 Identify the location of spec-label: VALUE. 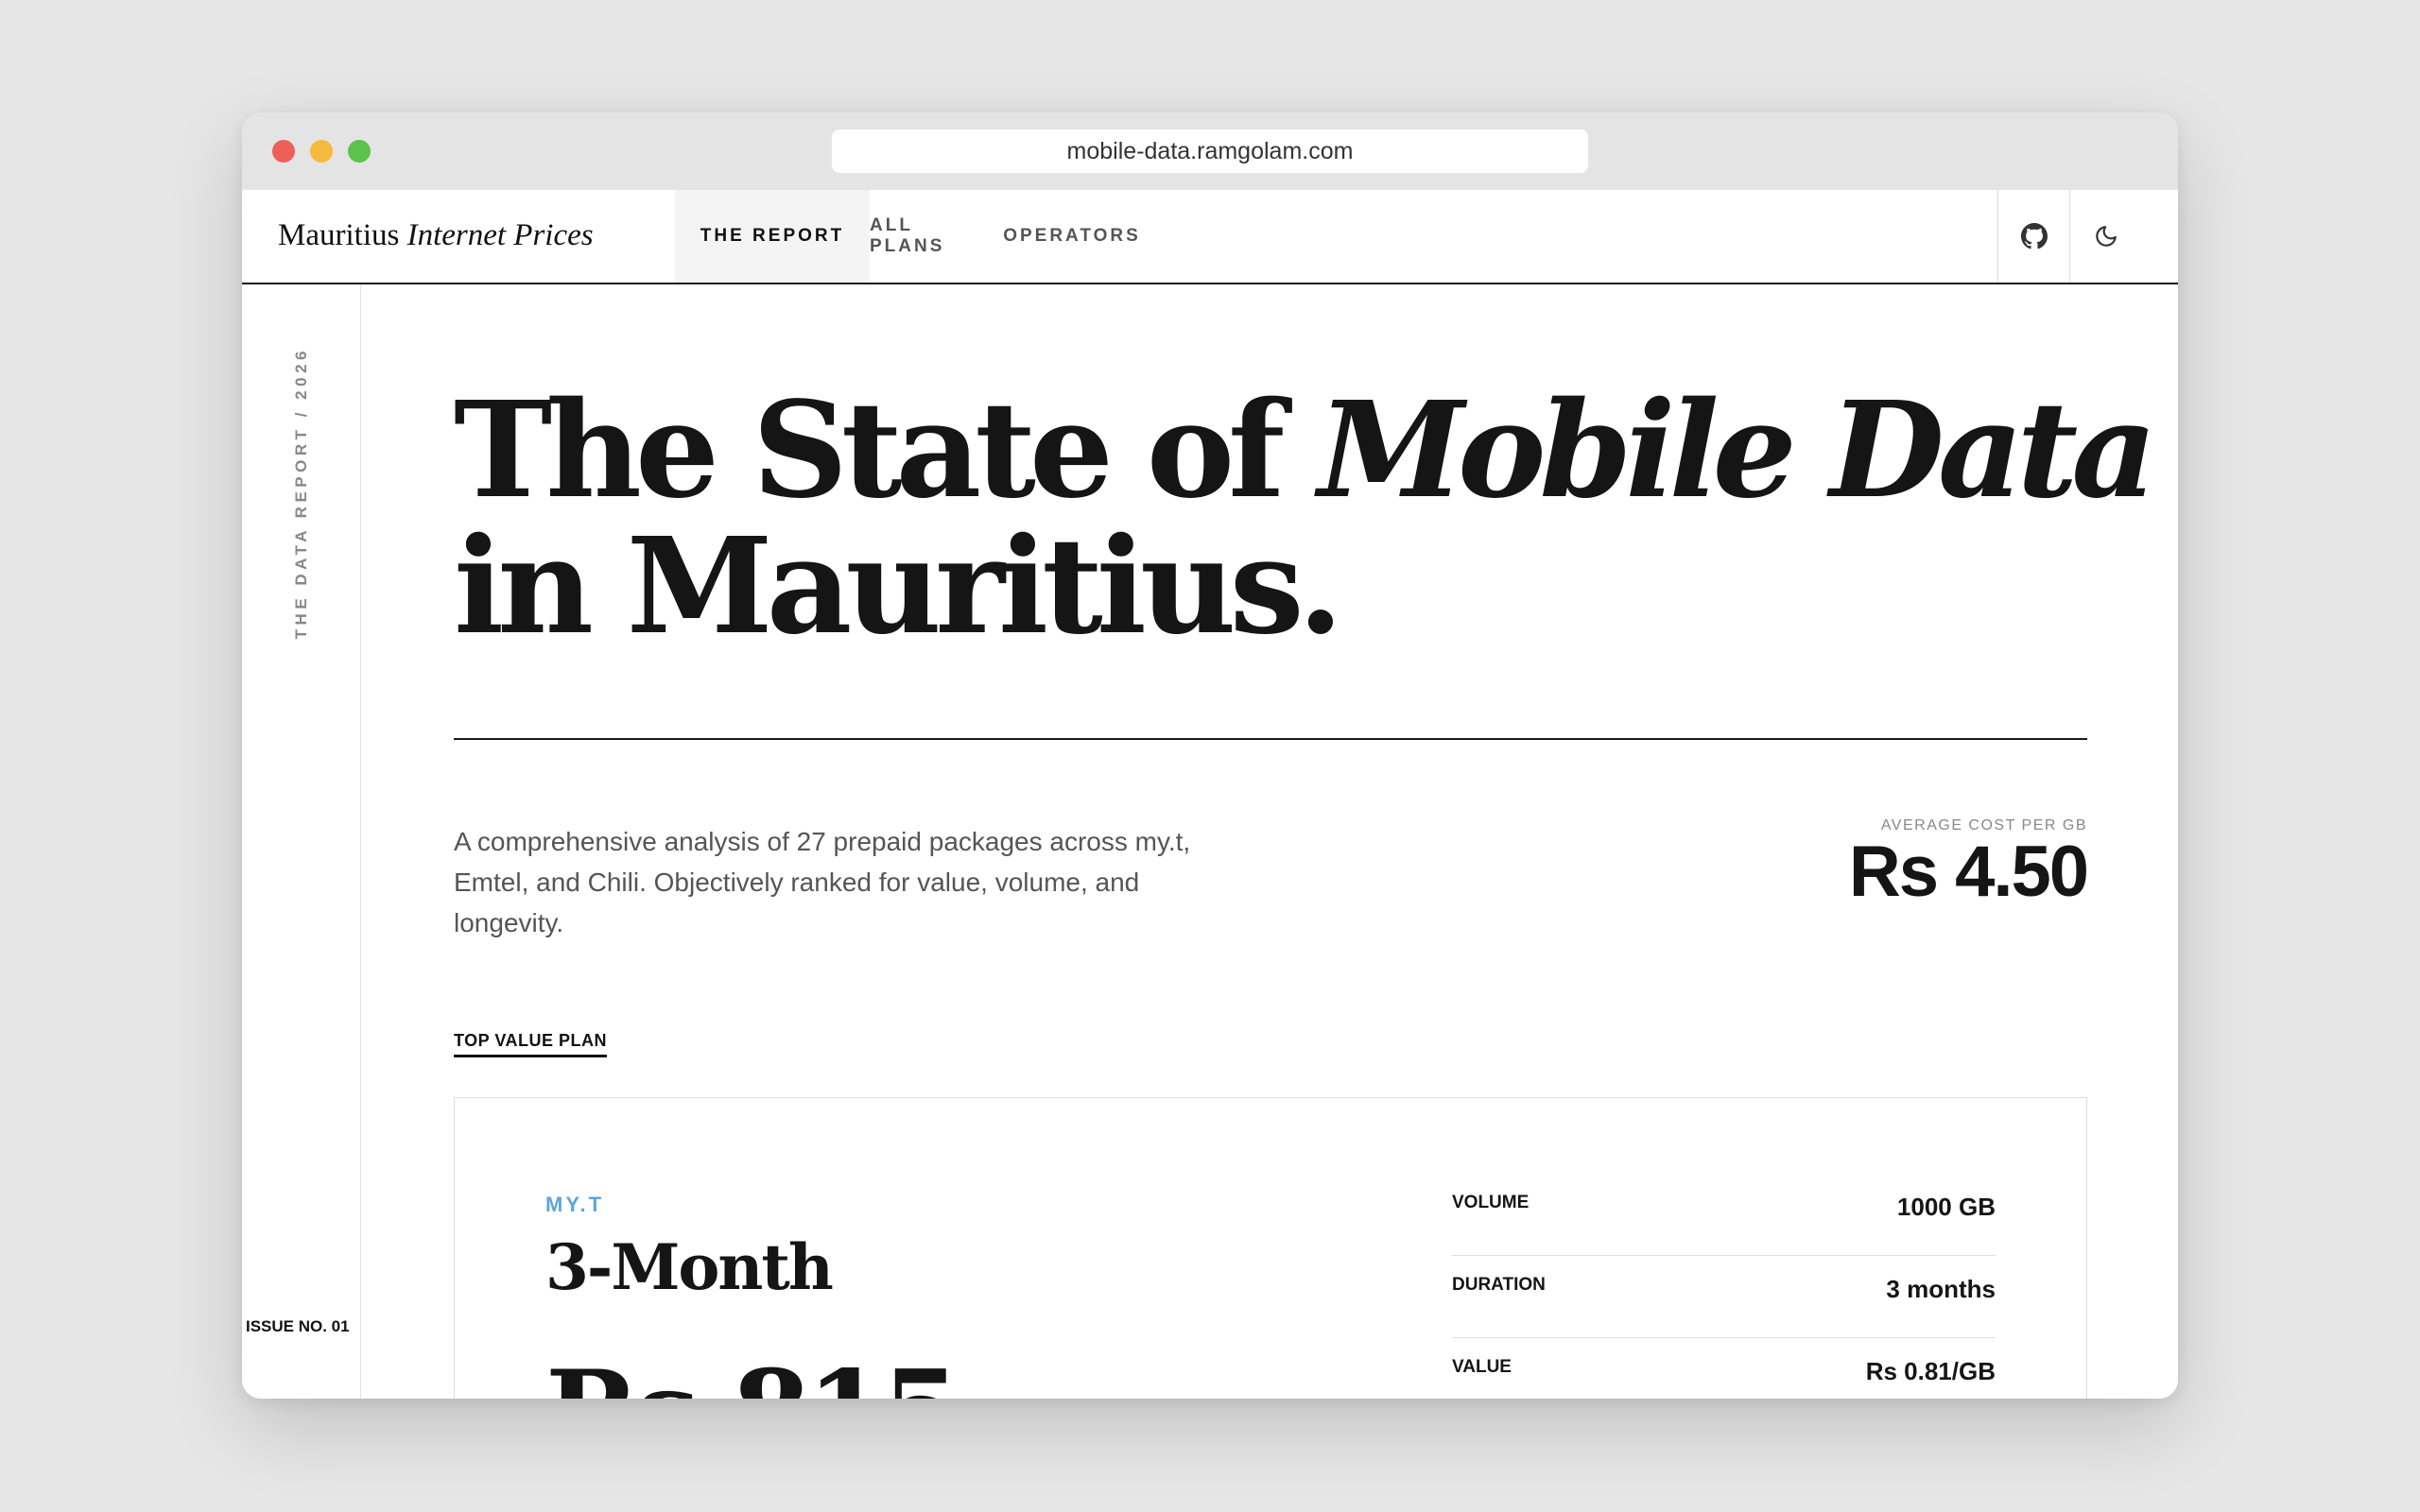
(1482, 1367).